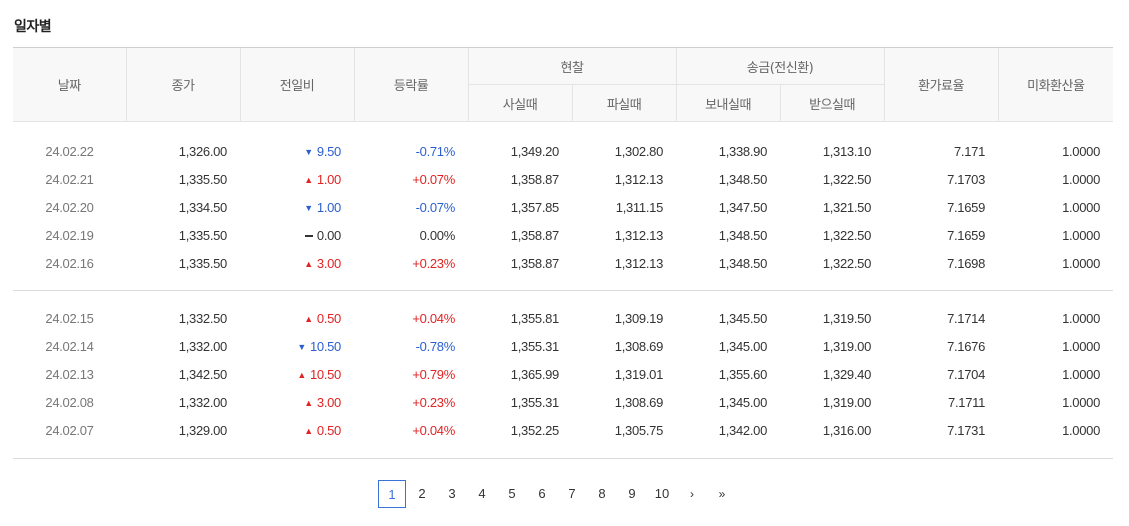 Image resolution: width=1129 pixels, height=526 pixels. I want to click on cash-buy-cell: 1,365.99, so click(535, 374).